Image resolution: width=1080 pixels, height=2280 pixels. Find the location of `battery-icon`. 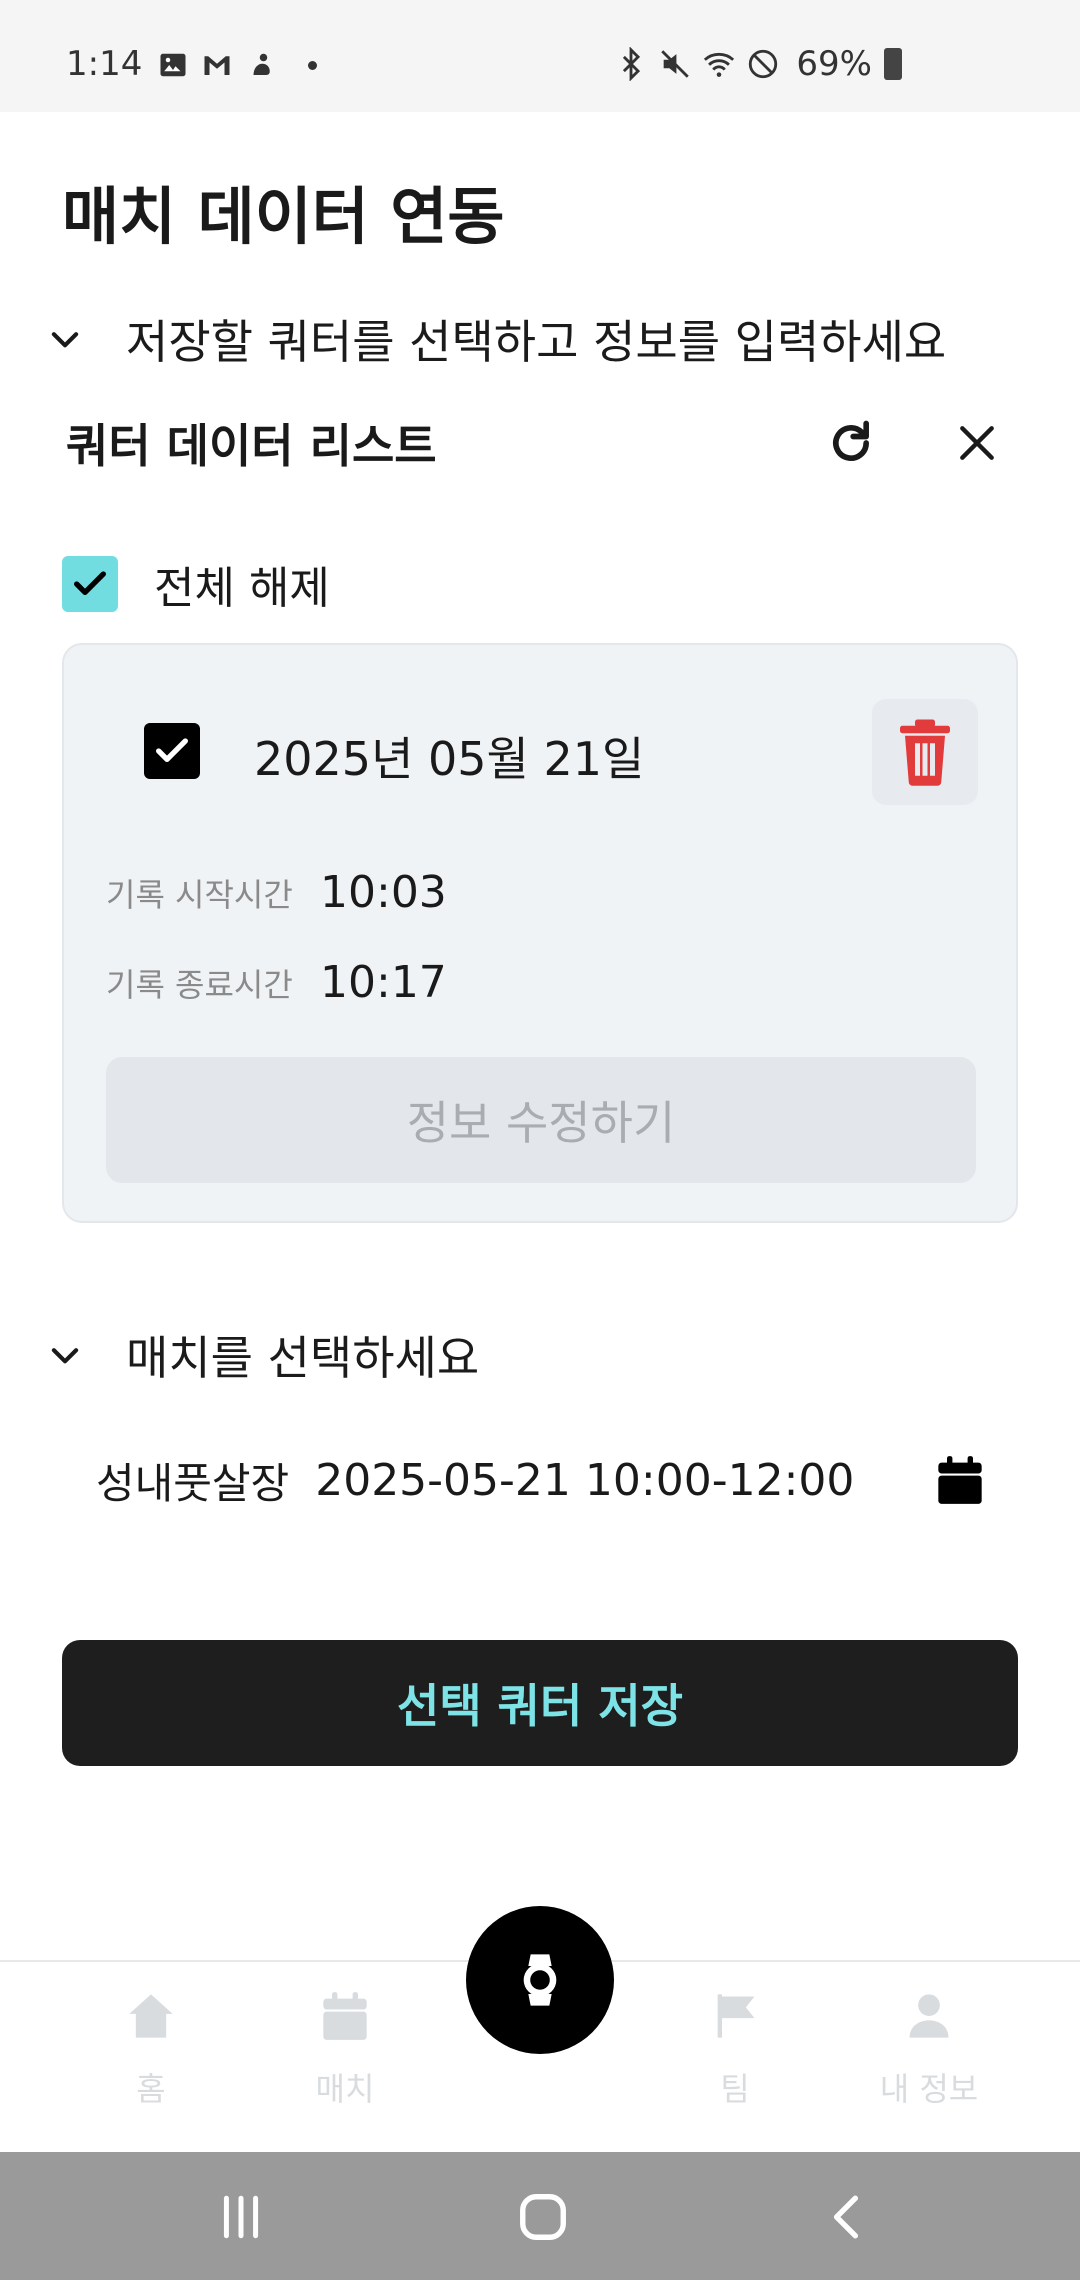

battery-icon is located at coordinates (893, 64).